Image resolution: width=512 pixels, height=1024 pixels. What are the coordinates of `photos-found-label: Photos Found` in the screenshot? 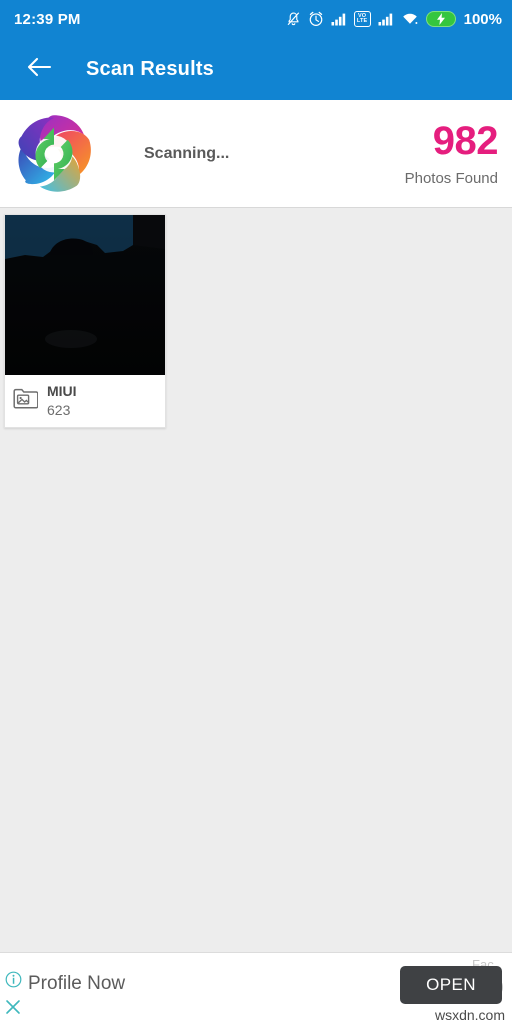 It's located at (451, 178).